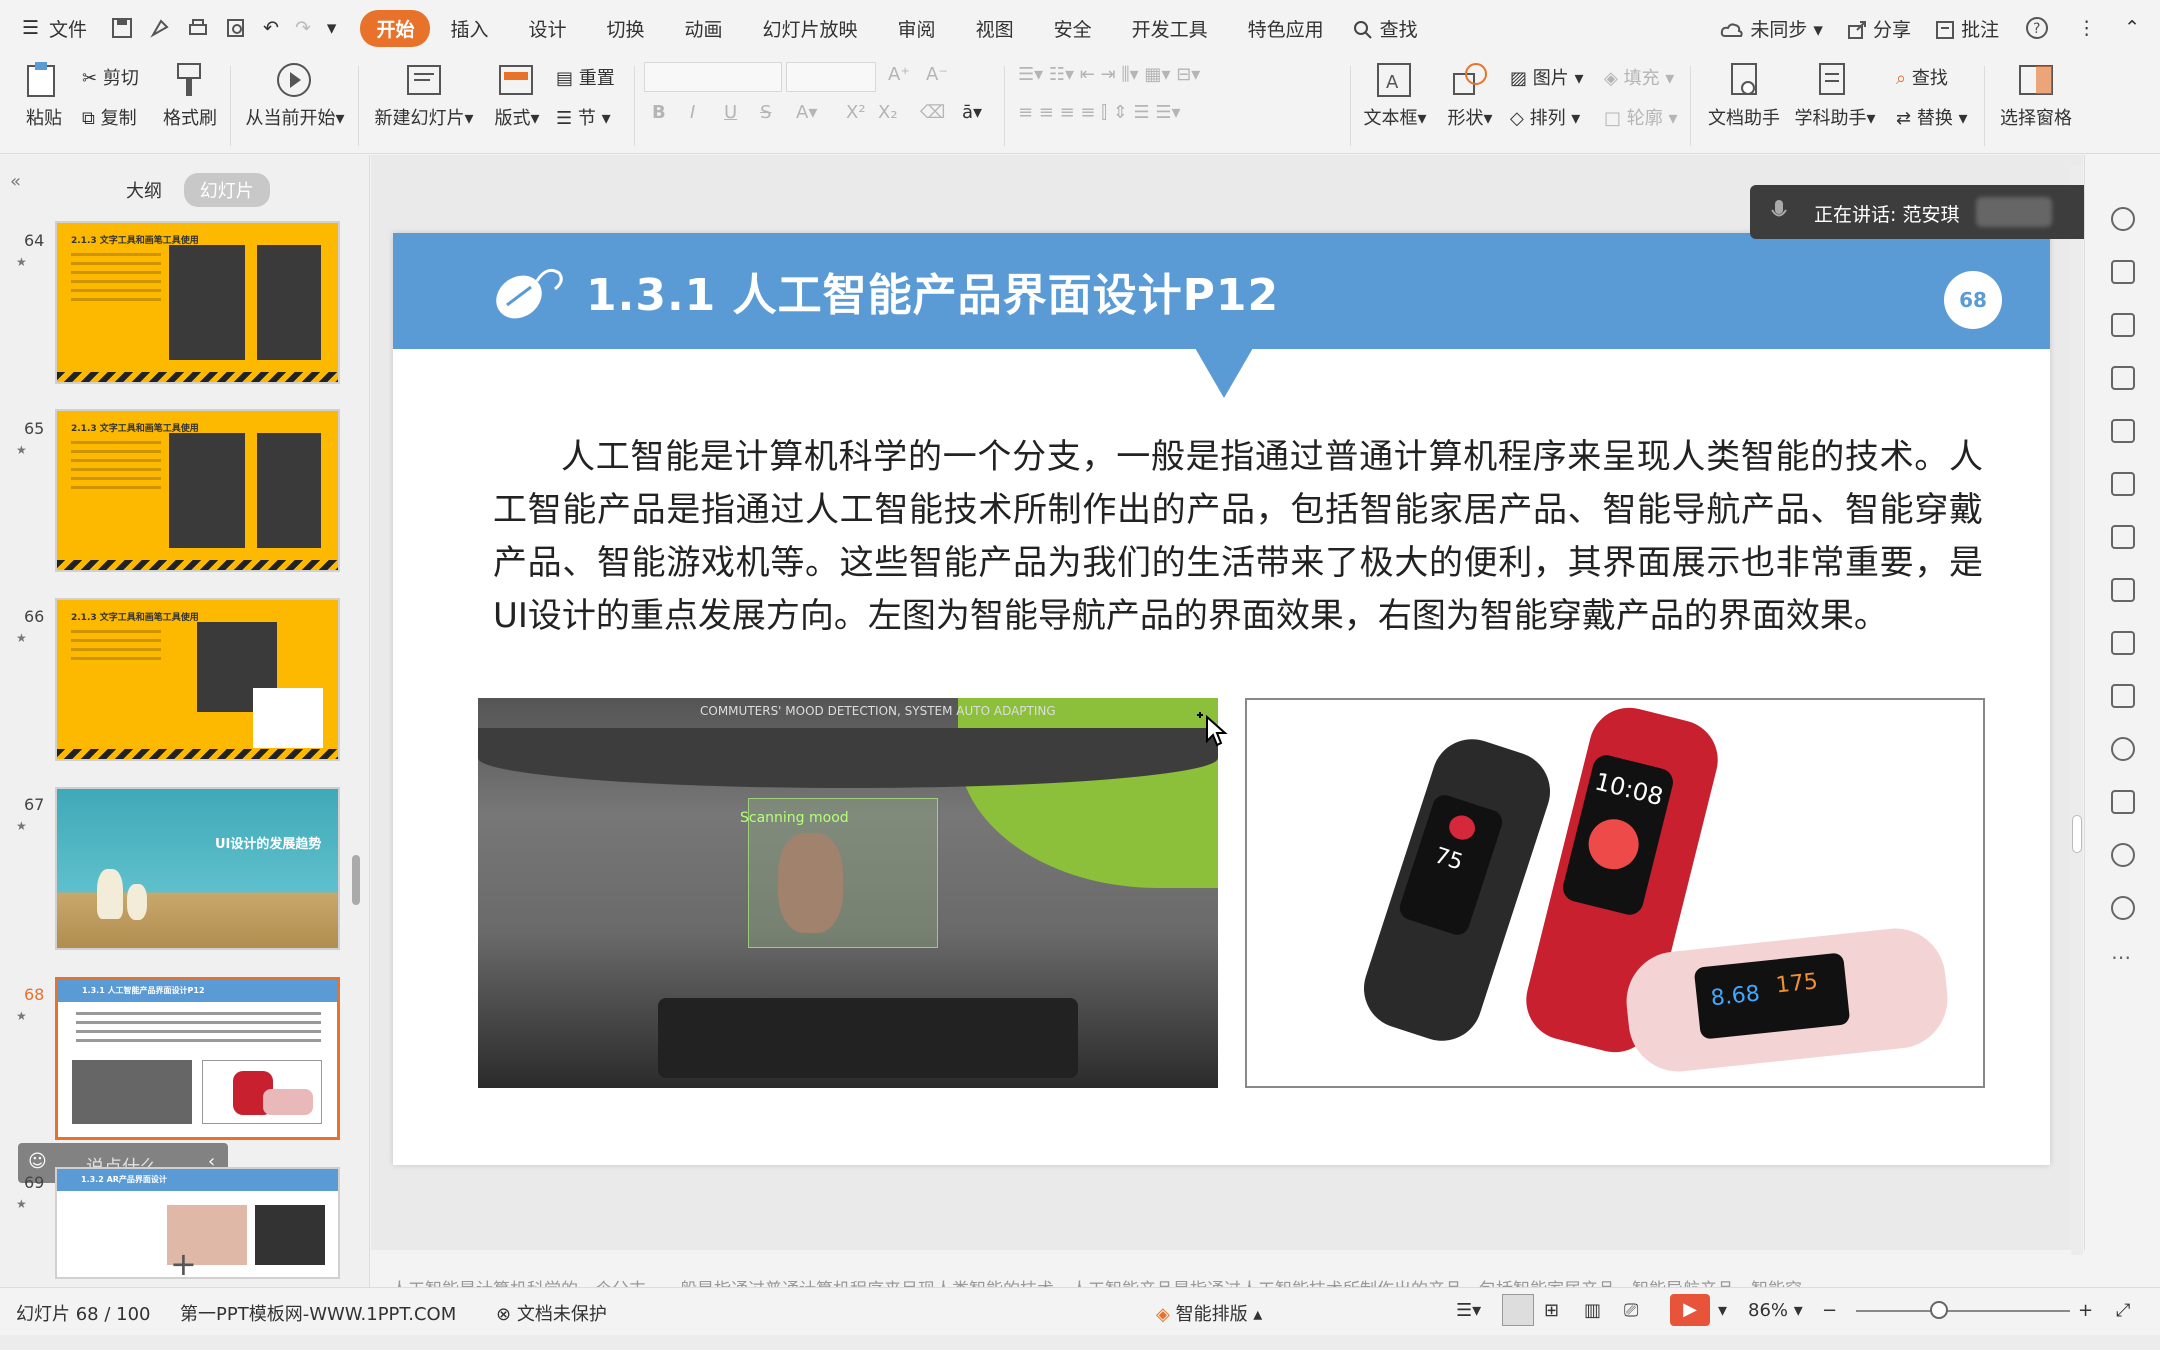 This screenshot has width=2160, height=1350. I want to click on menu-features: 特色应用, so click(1286, 28).